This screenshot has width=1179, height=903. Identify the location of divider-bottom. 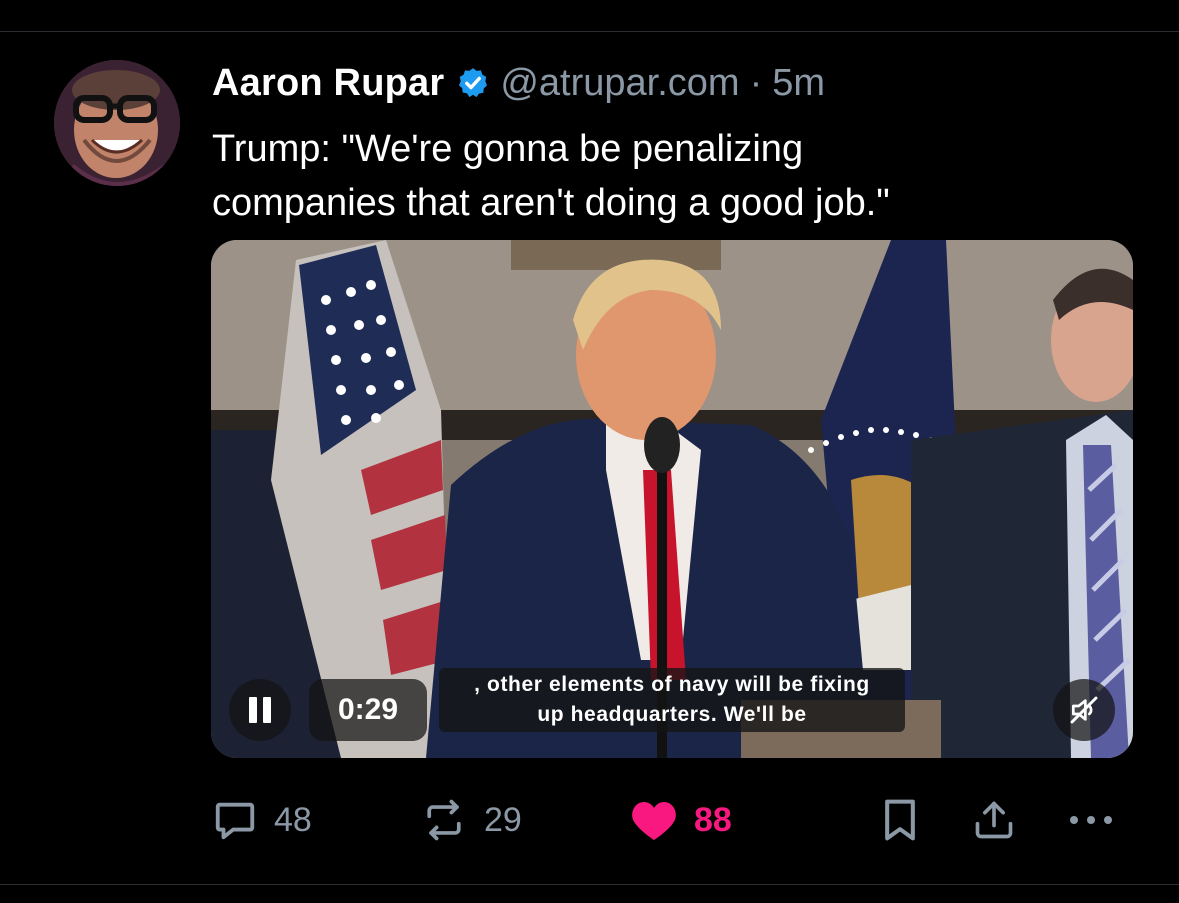
(589, 884).